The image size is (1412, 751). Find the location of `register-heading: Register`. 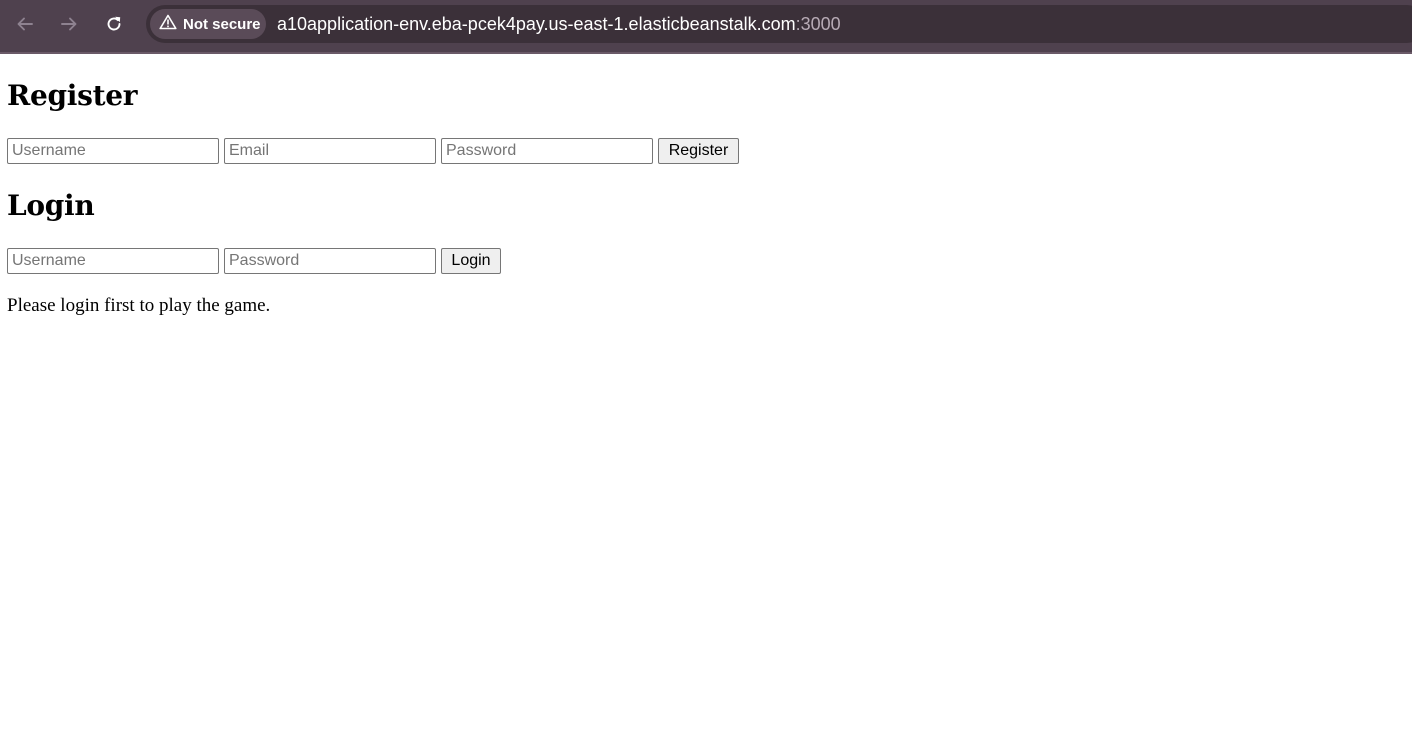

register-heading: Register is located at coordinates (72, 95).